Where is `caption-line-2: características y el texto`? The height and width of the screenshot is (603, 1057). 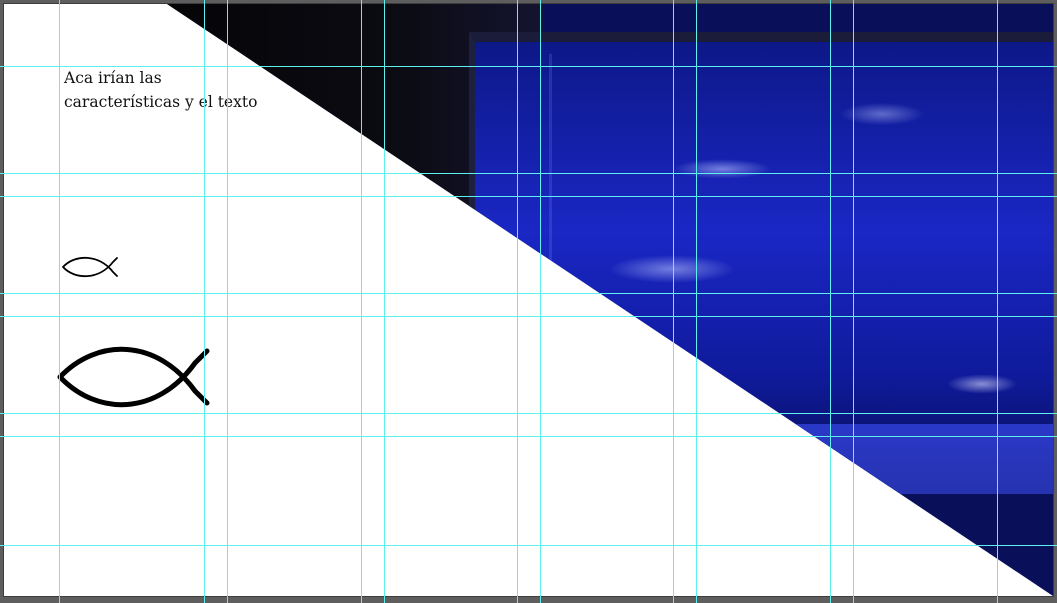
caption-line-2: características y el texto is located at coordinates (161, 102).